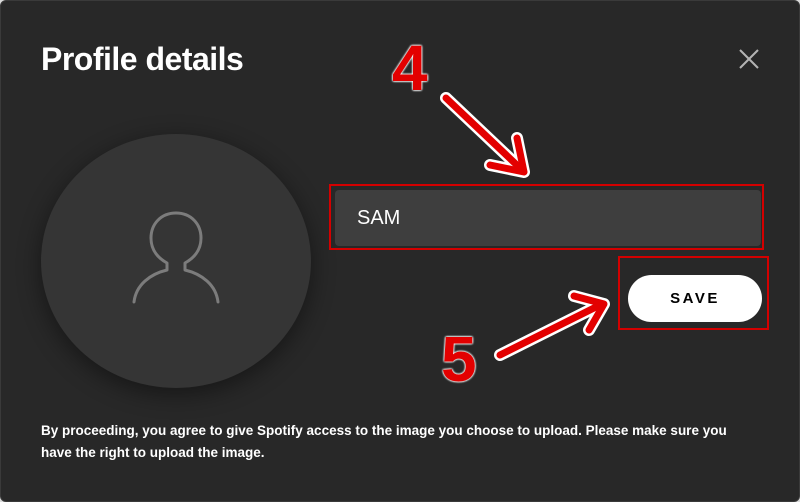 Image resolution: width=800 pixels, height=502 pixels. Describe the element at coordinates (548, 218) in the screenshot. I see `profile-name-input` at that location.